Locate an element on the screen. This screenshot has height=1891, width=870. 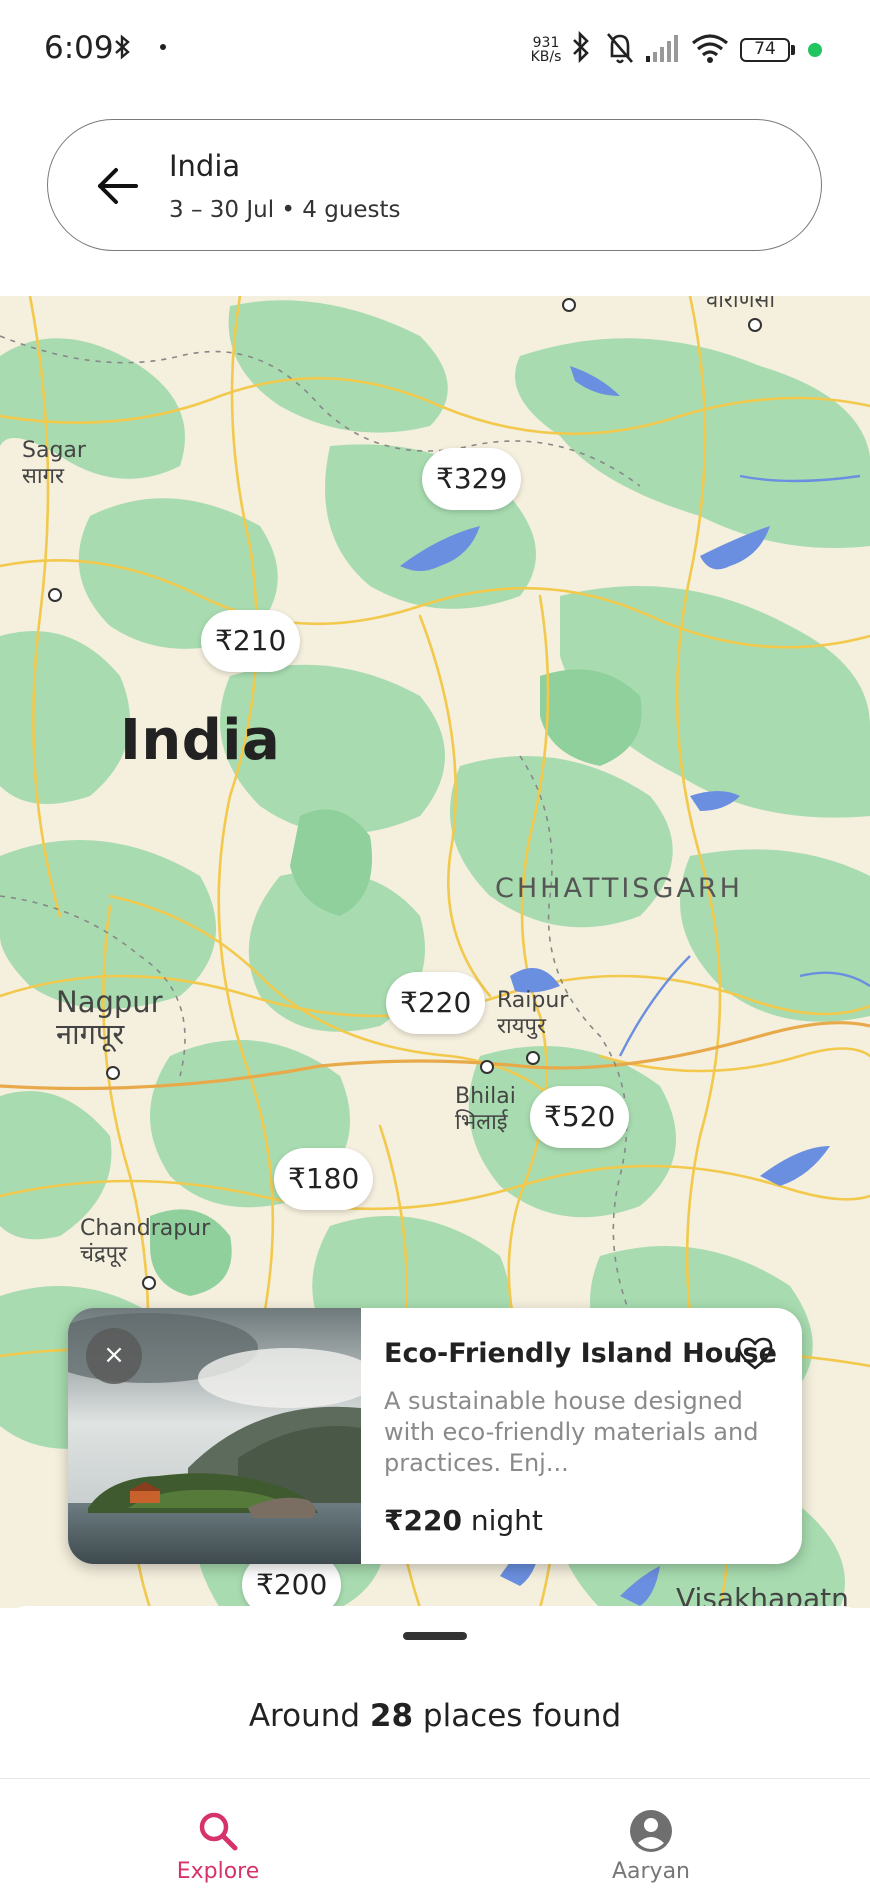
city-marker-nagpur is located at coordinates (113, 1073).